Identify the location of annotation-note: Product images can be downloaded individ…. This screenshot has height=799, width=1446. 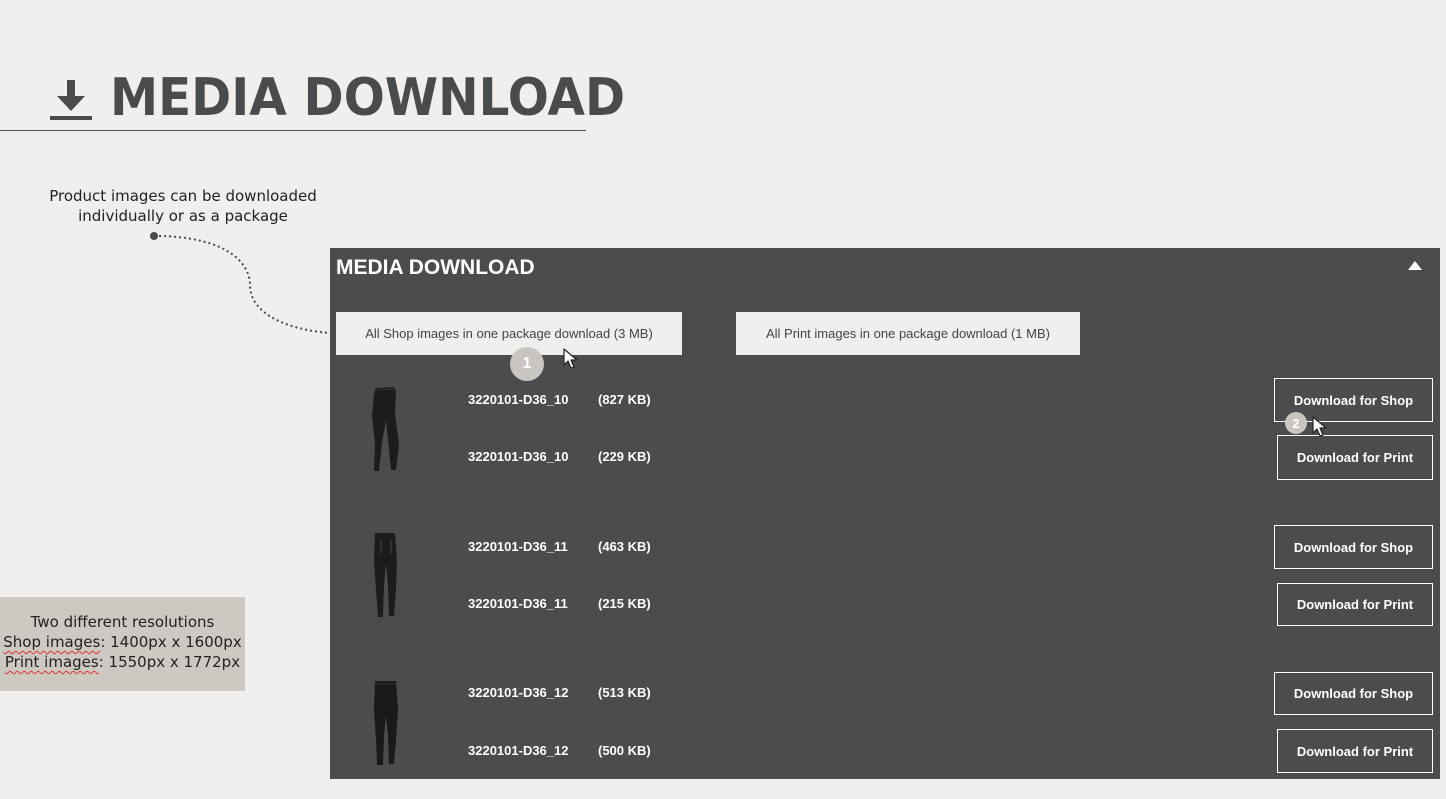
(183, 206).